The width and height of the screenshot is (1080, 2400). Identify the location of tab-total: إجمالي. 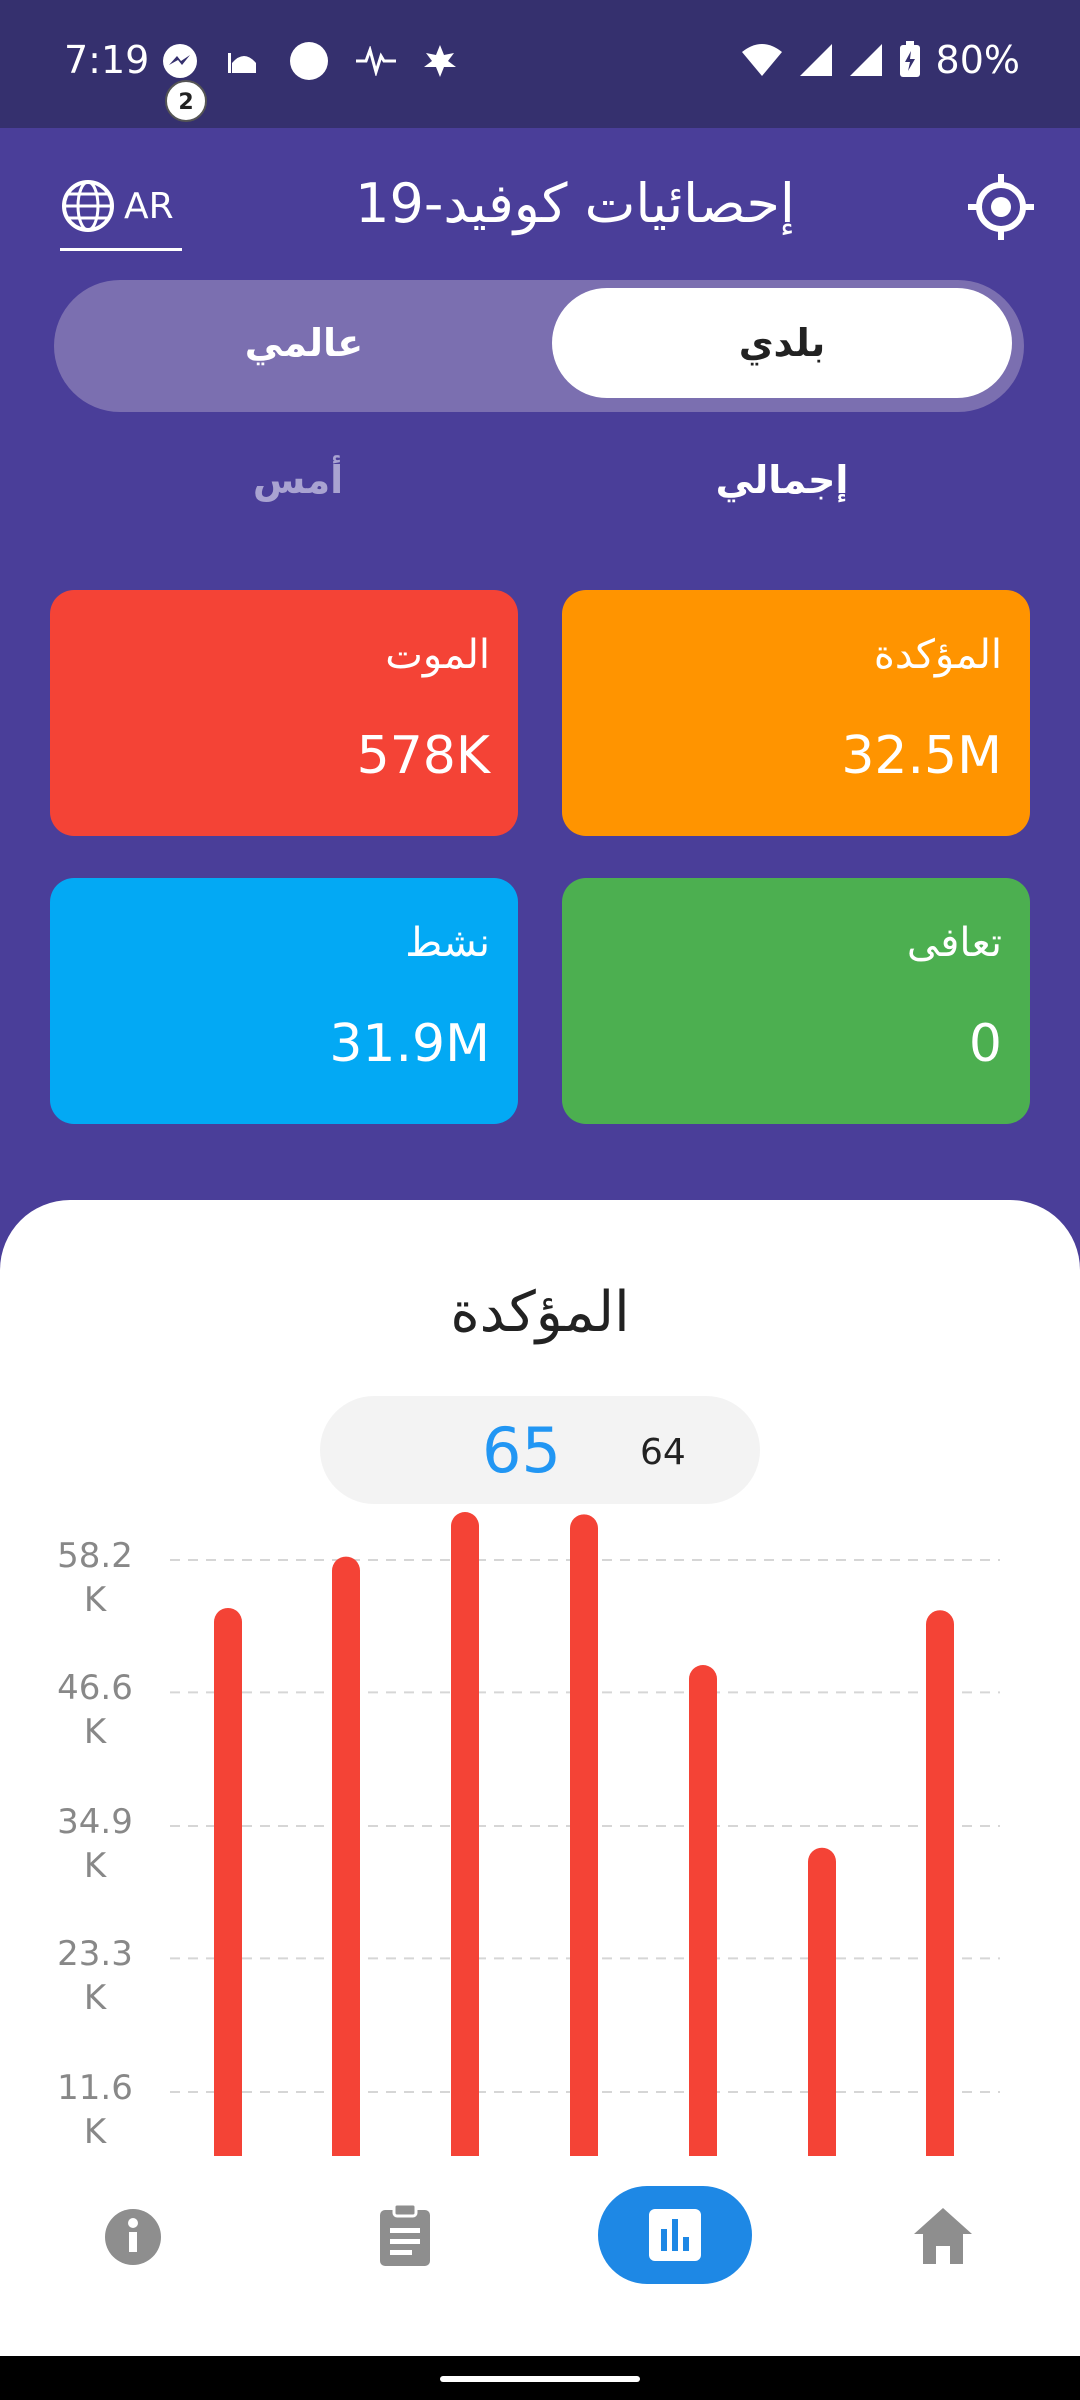
(782, 480).